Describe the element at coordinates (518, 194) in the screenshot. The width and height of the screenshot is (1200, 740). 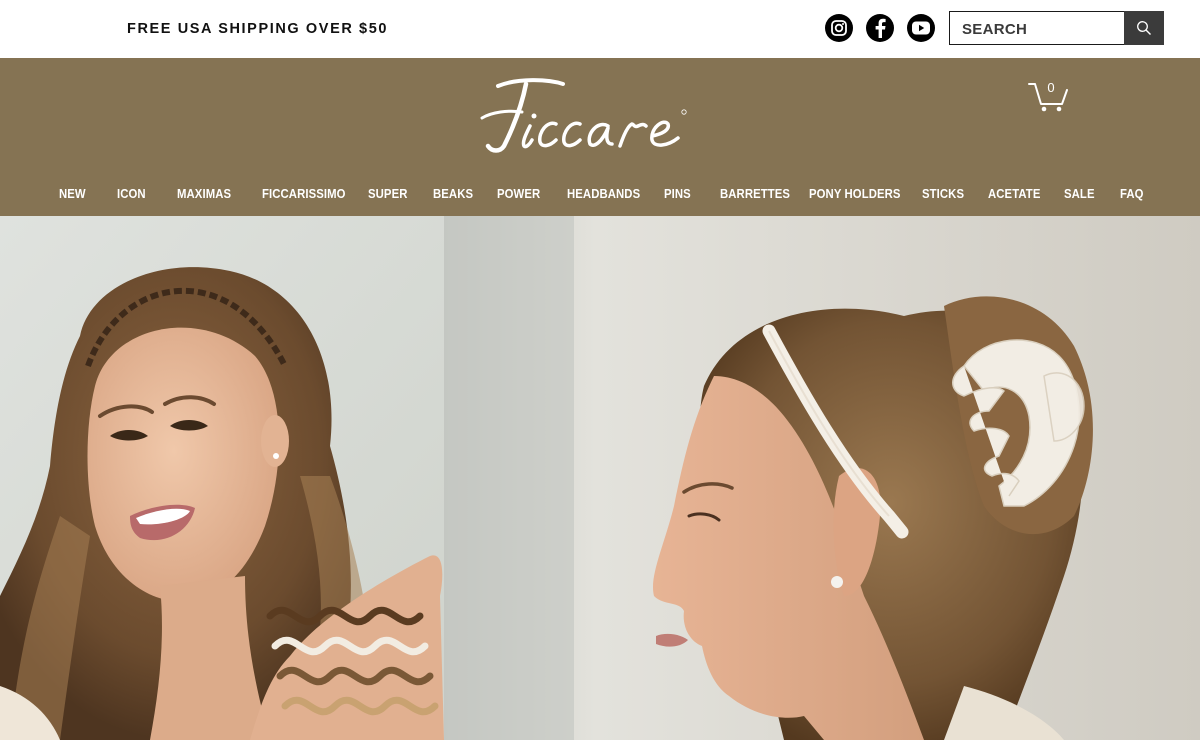
I see `nav-item-power: POWER` at that location.